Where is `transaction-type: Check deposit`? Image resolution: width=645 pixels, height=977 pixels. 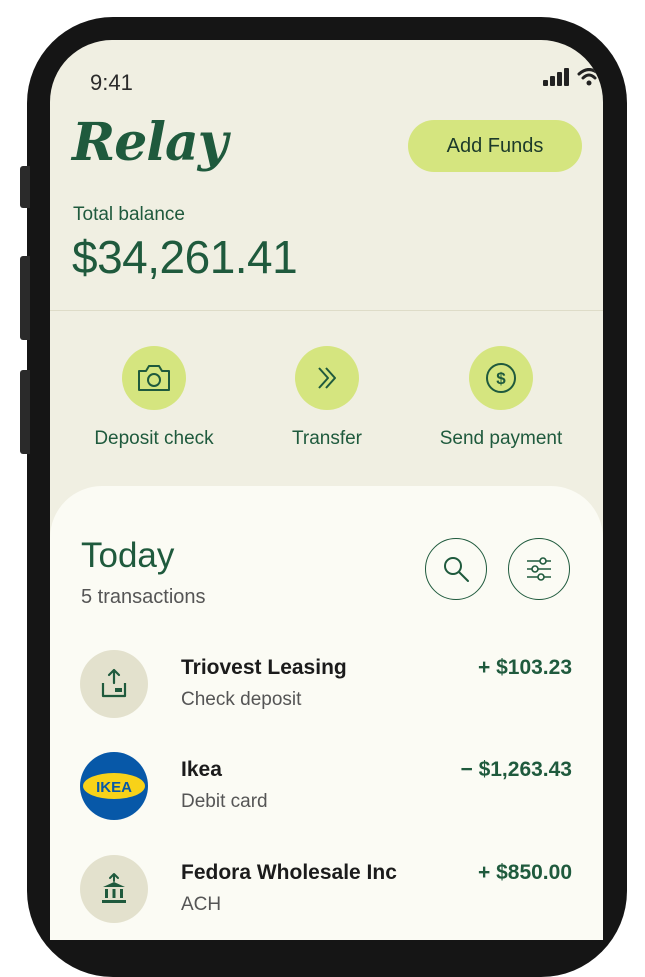
transaction-type: Check deposit is located at coordinates (241, 699).